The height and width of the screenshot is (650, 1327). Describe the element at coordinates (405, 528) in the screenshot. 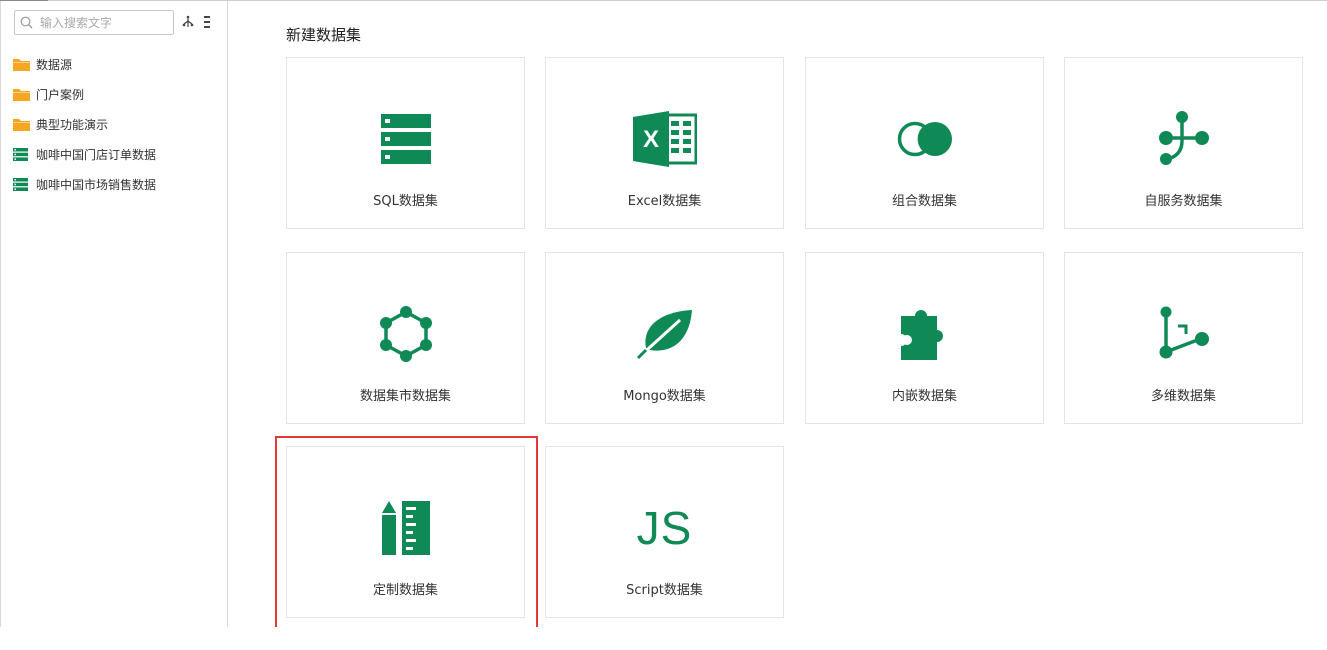

I see `pencil-ruler-icon` at that location.